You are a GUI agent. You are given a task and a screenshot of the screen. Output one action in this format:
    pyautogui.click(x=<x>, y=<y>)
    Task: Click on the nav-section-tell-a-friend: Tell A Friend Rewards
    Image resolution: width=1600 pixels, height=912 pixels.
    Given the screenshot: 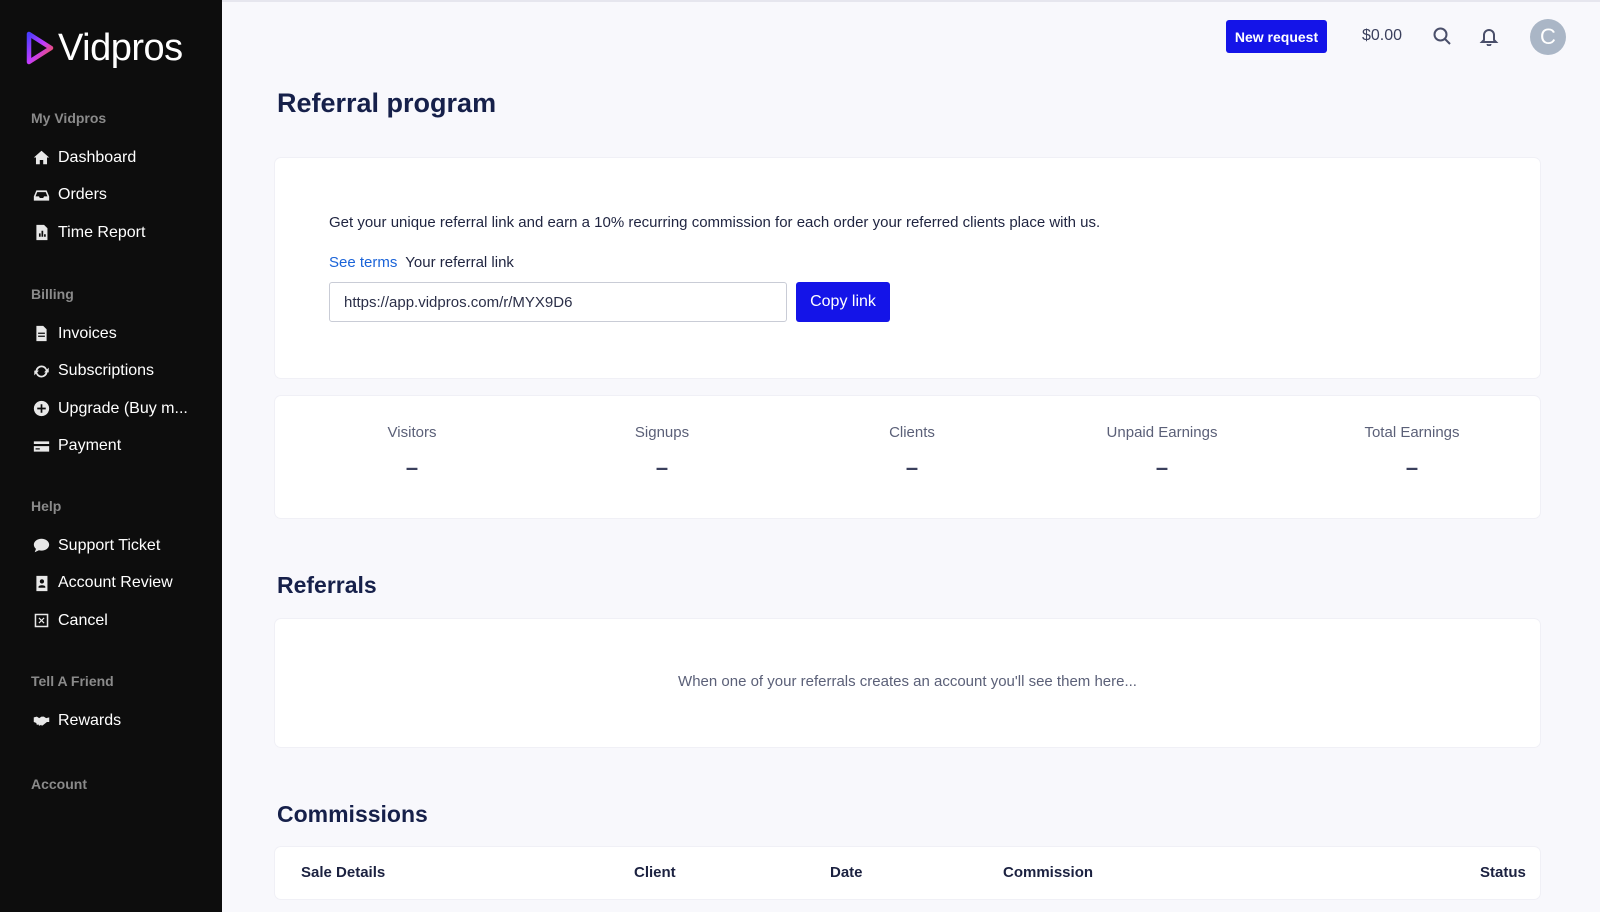 What is the action you would take?
    pyautogui.click(x=111, y=705)
    